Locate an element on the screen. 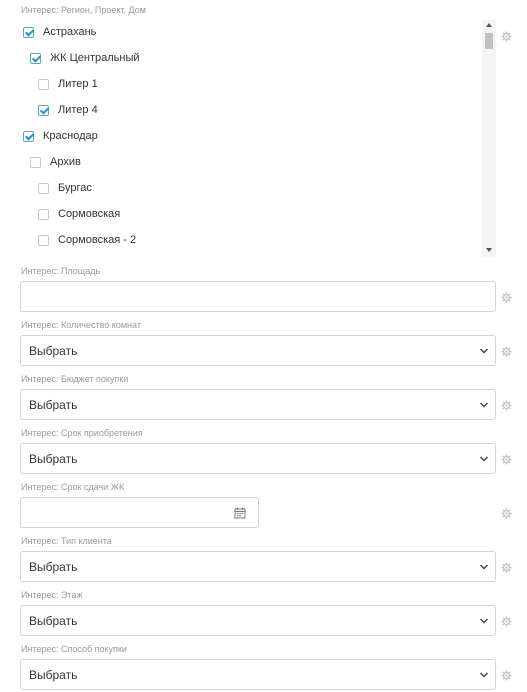 This screenshot has width=527, height=692. scroll-thumb is located at coordinates (489, 41).